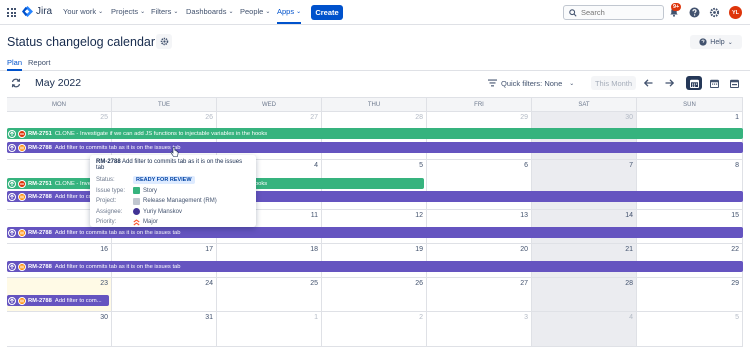 The height and width of the screenshot is (351, 750). I want to click on nav-filters: Filters ⌄, so click(164, 11).